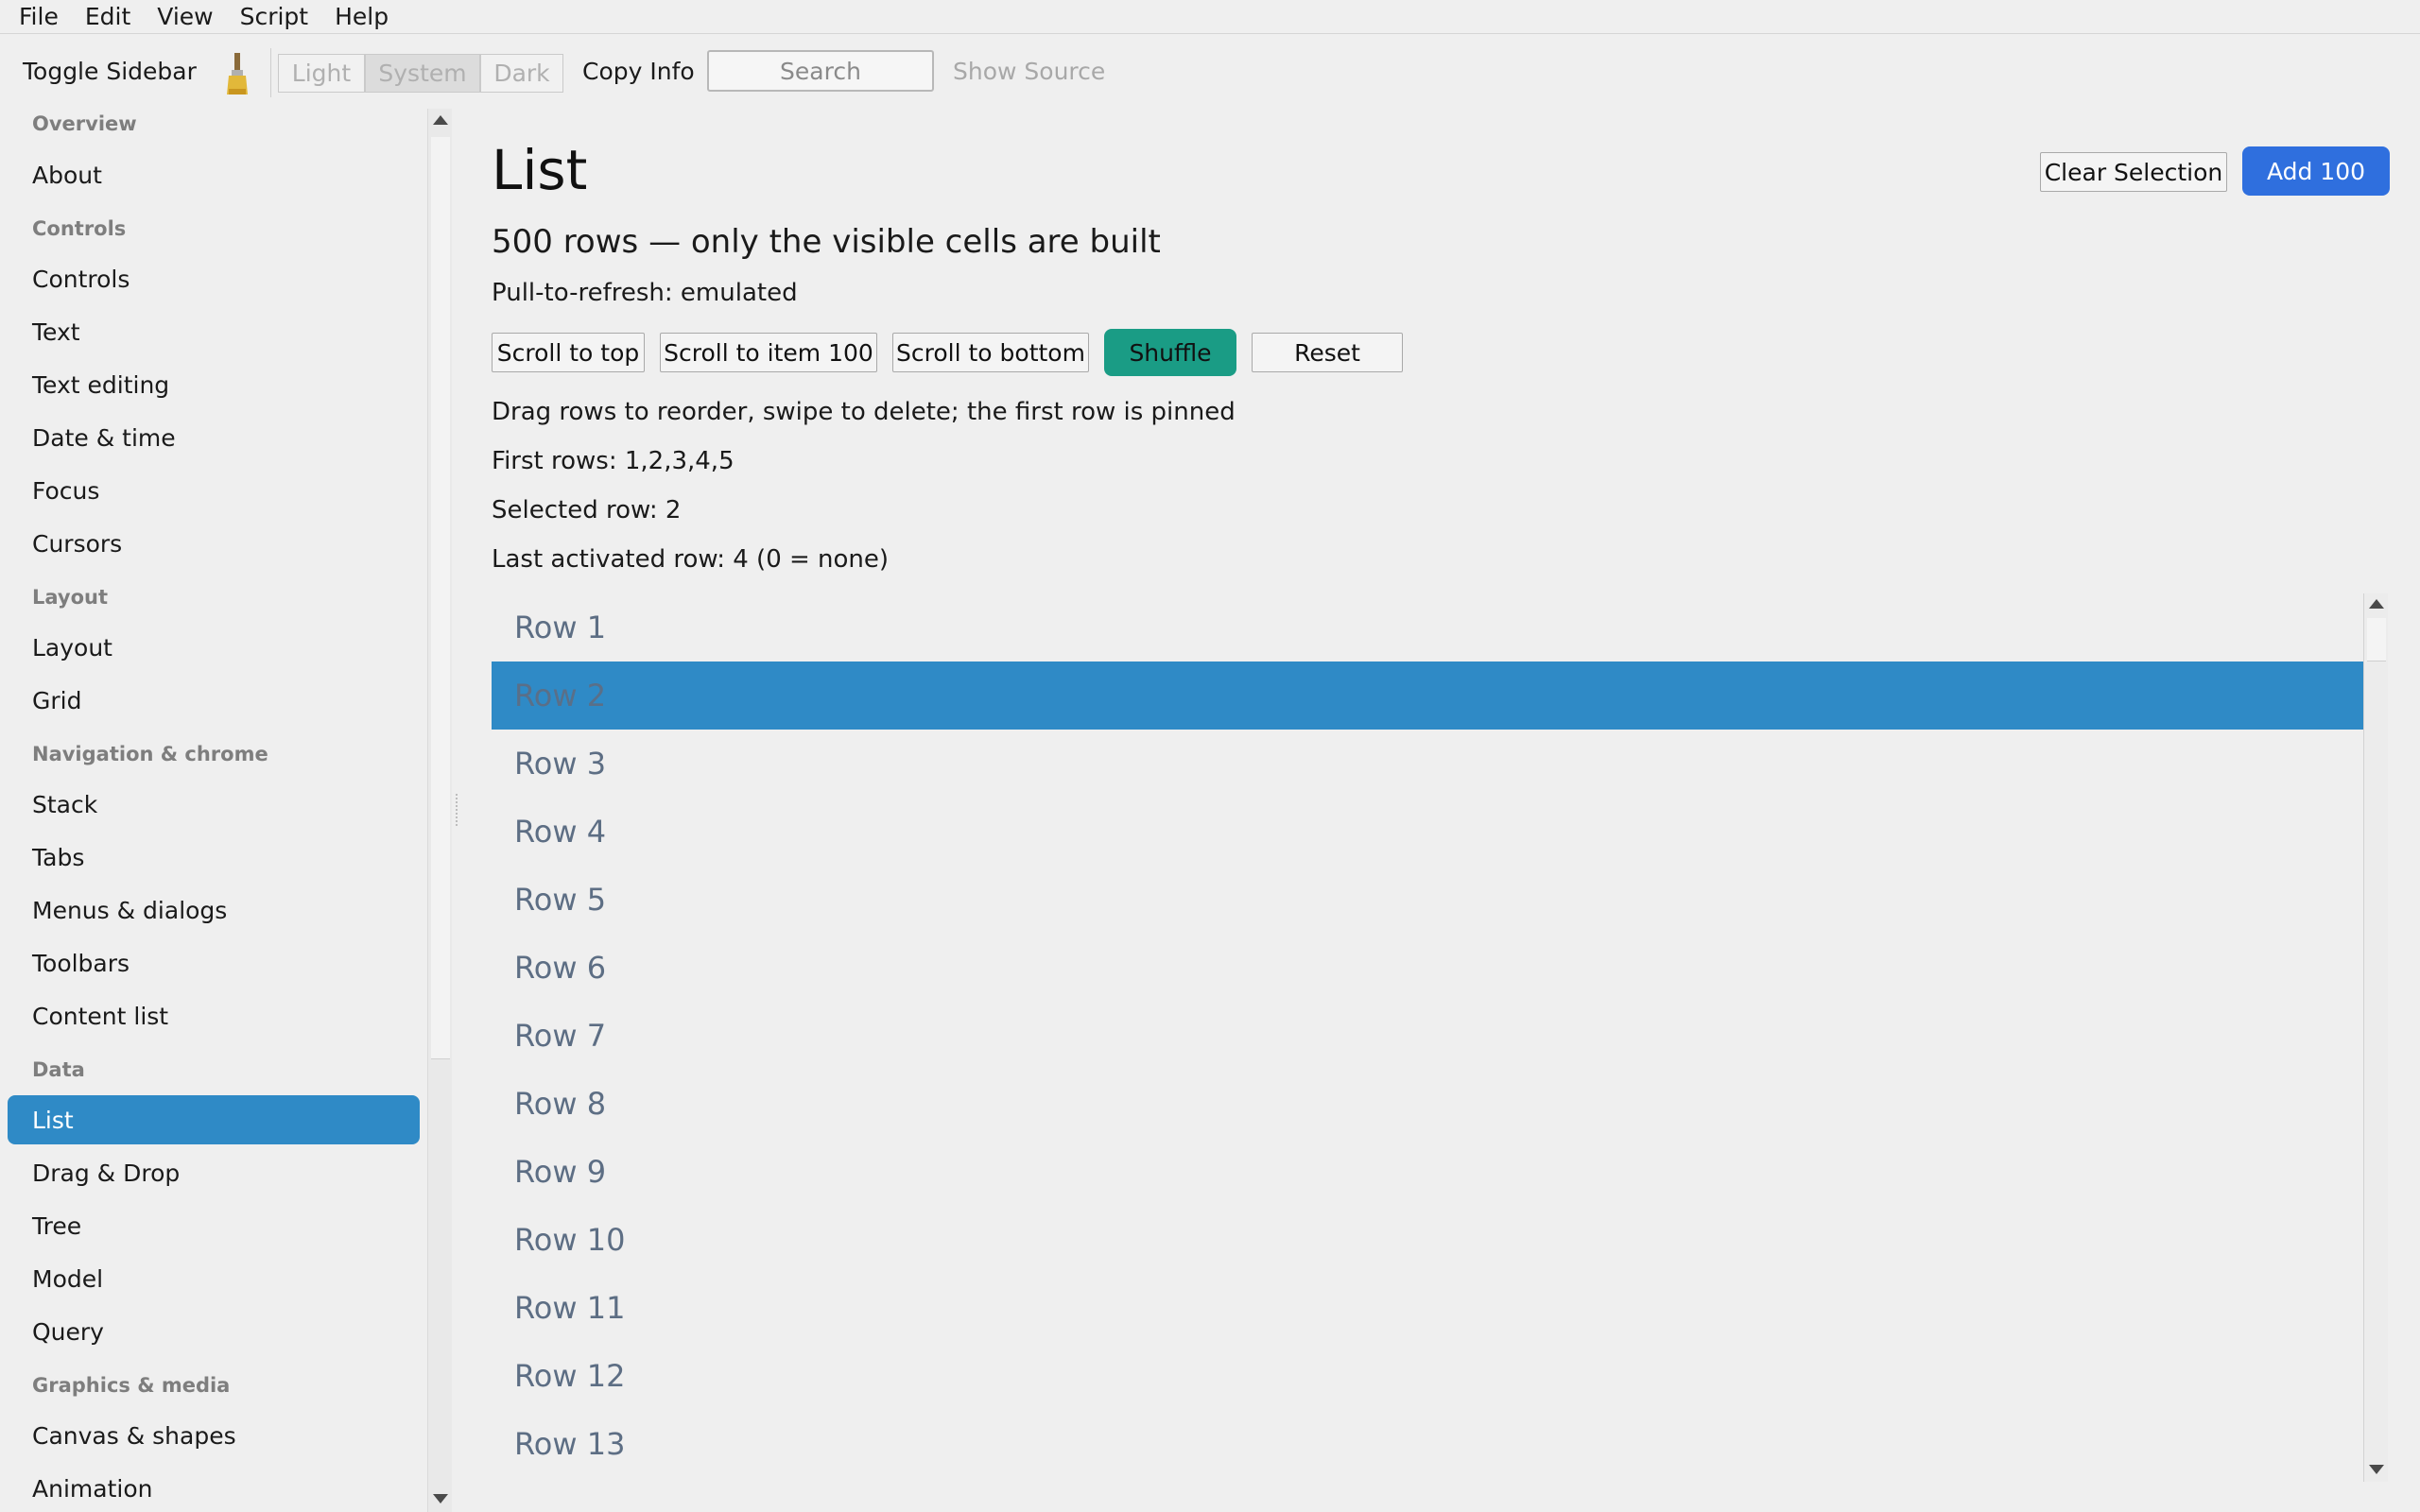 This screenshot has width=2420, height=1512. What do you see at coordinates (274, 16) in the screenshot?
I see `menu-script: Script` at bounding box center [274, 16].